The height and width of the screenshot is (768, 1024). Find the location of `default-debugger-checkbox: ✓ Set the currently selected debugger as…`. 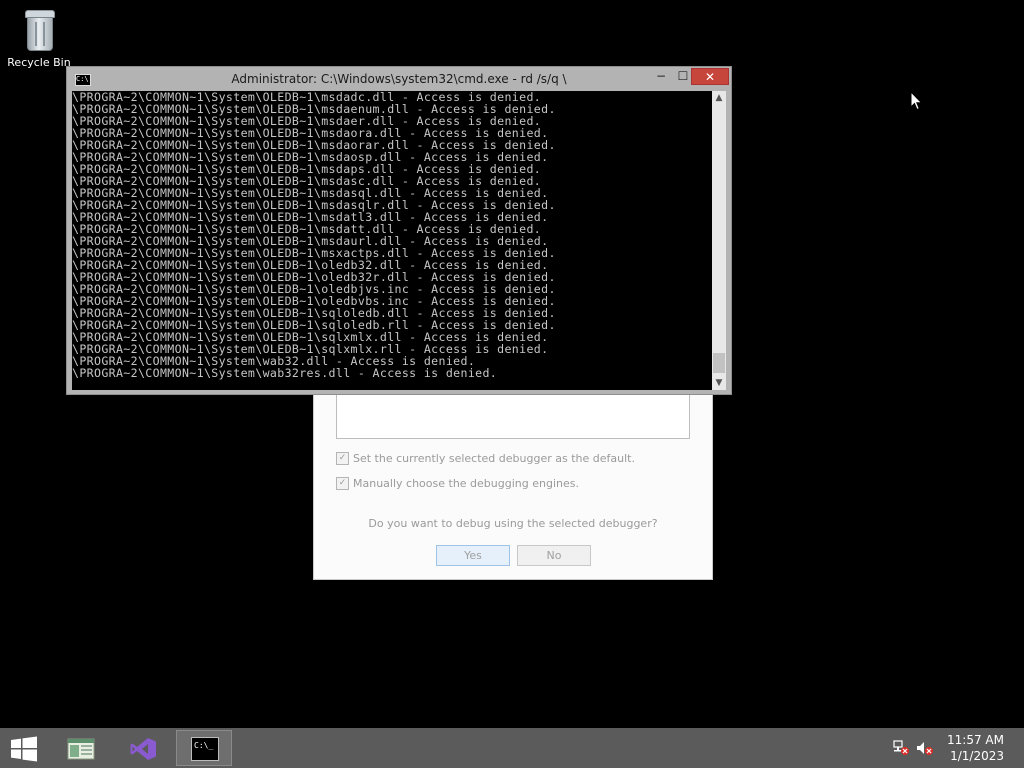

default-debugger-checkbox: ✓ Set the currently selected debugger as… is located at coordinates (485, 458).